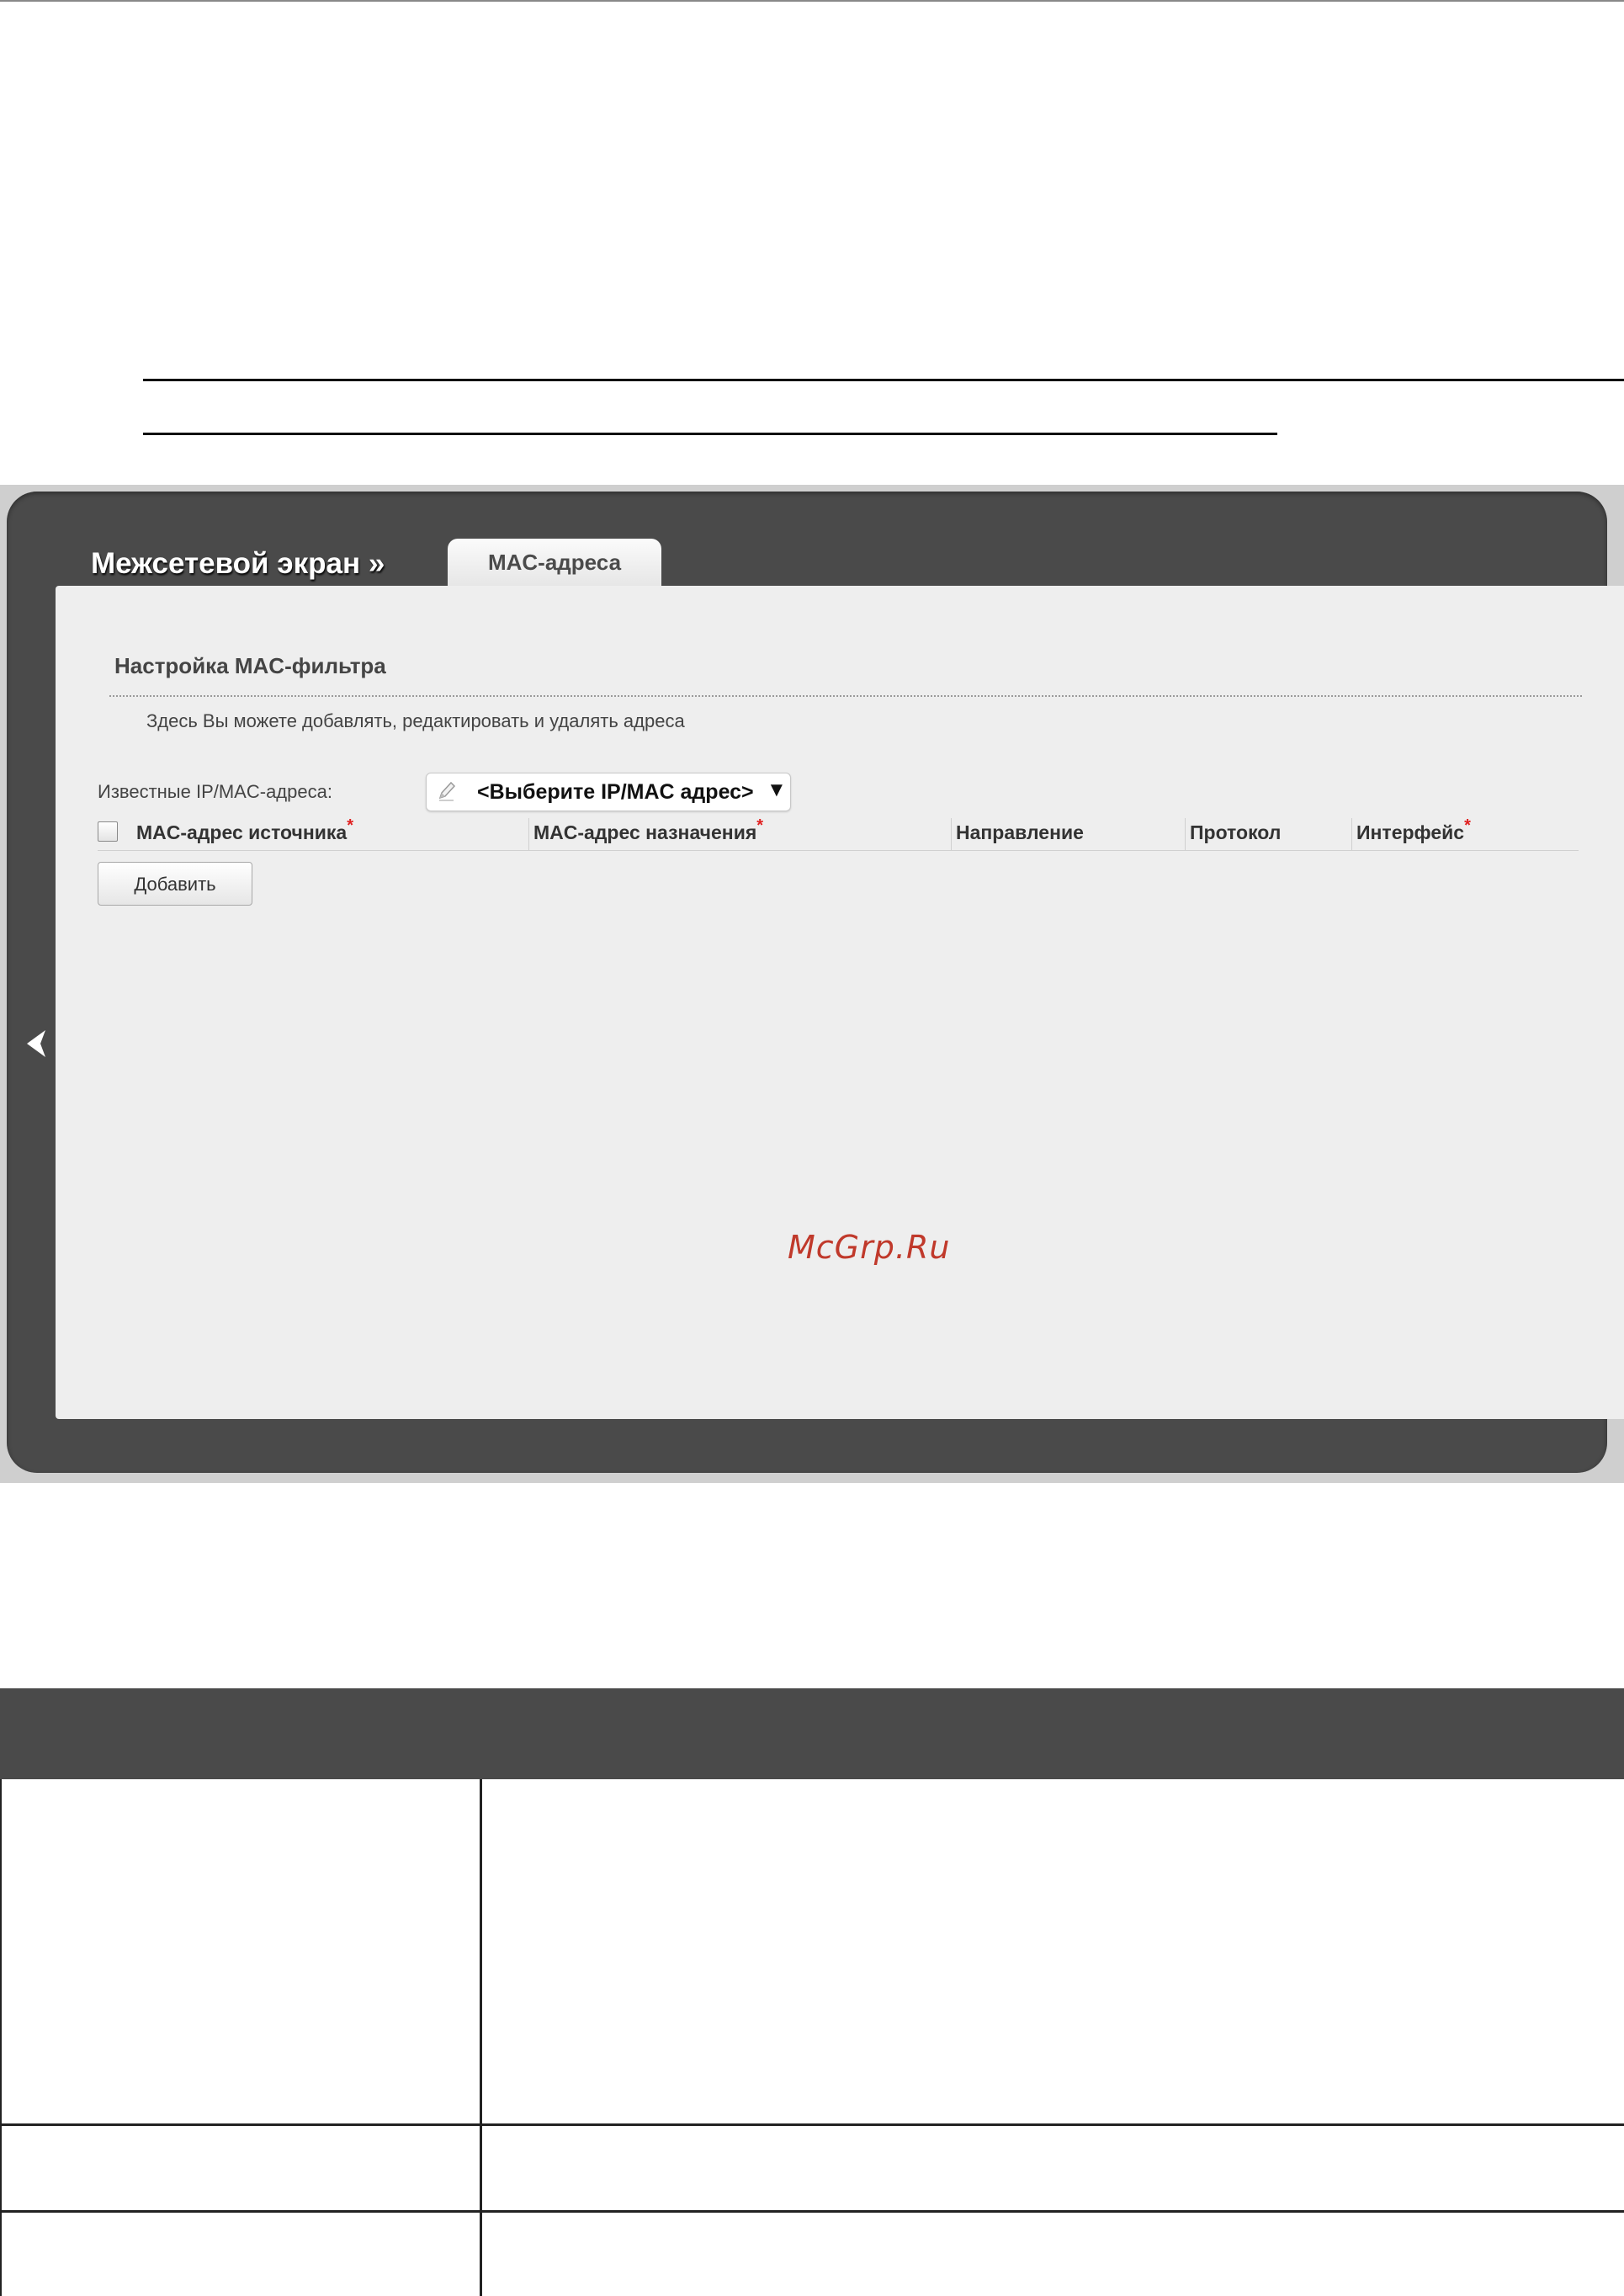 Image resolution: width=1624 pixels, height=2296 pixels. Describe the element at coordinates (812, 1) in the screenshot. I see `page-top-rule` at that location.